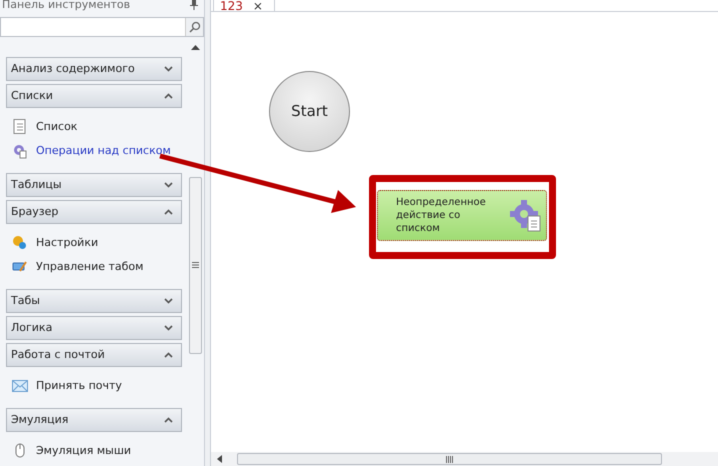 This screenshot has height=466, width=718. What do you see at coordinates (61, 386) in the screenshot?
I see `toolbox-item: Принять почту` at bounding box center [61, 386].